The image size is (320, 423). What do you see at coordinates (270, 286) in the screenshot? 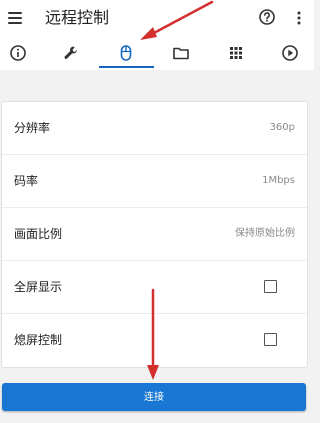
I see `fullscreen-checkbox` at bounding box center [270, 286].